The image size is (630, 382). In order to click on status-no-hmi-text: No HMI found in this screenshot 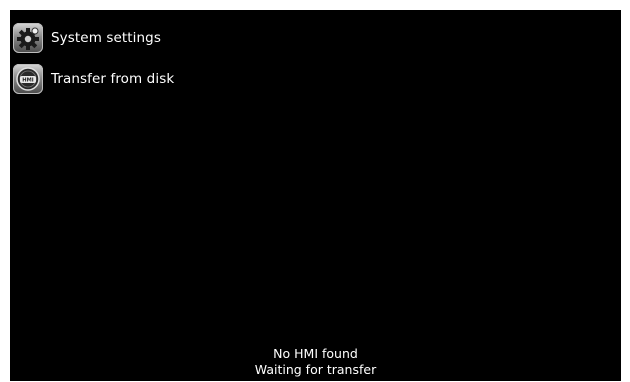, I will do `click(315, 353)`.